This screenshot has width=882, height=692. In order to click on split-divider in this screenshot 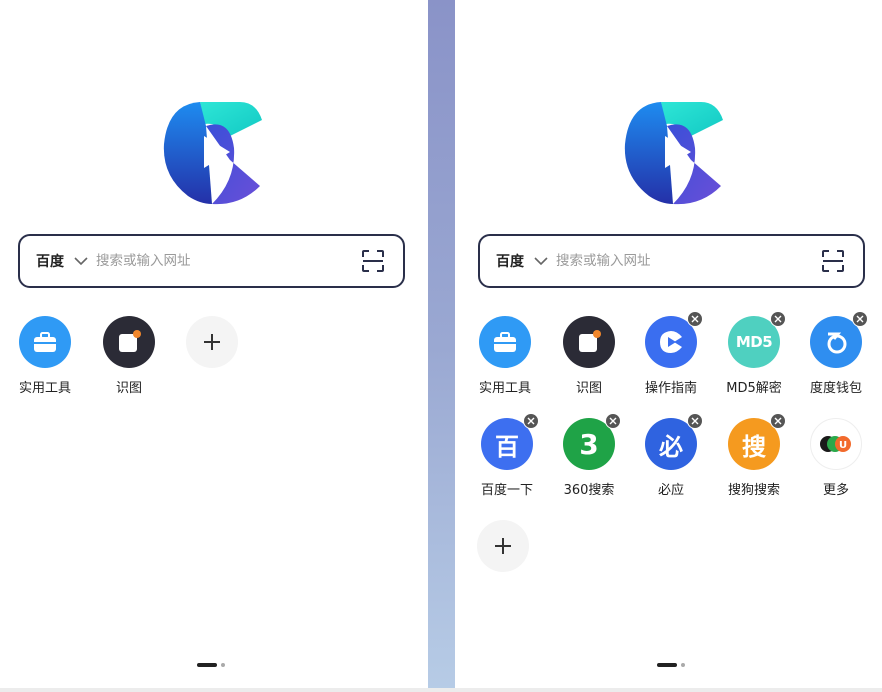, I will do `click(441, 346)`.